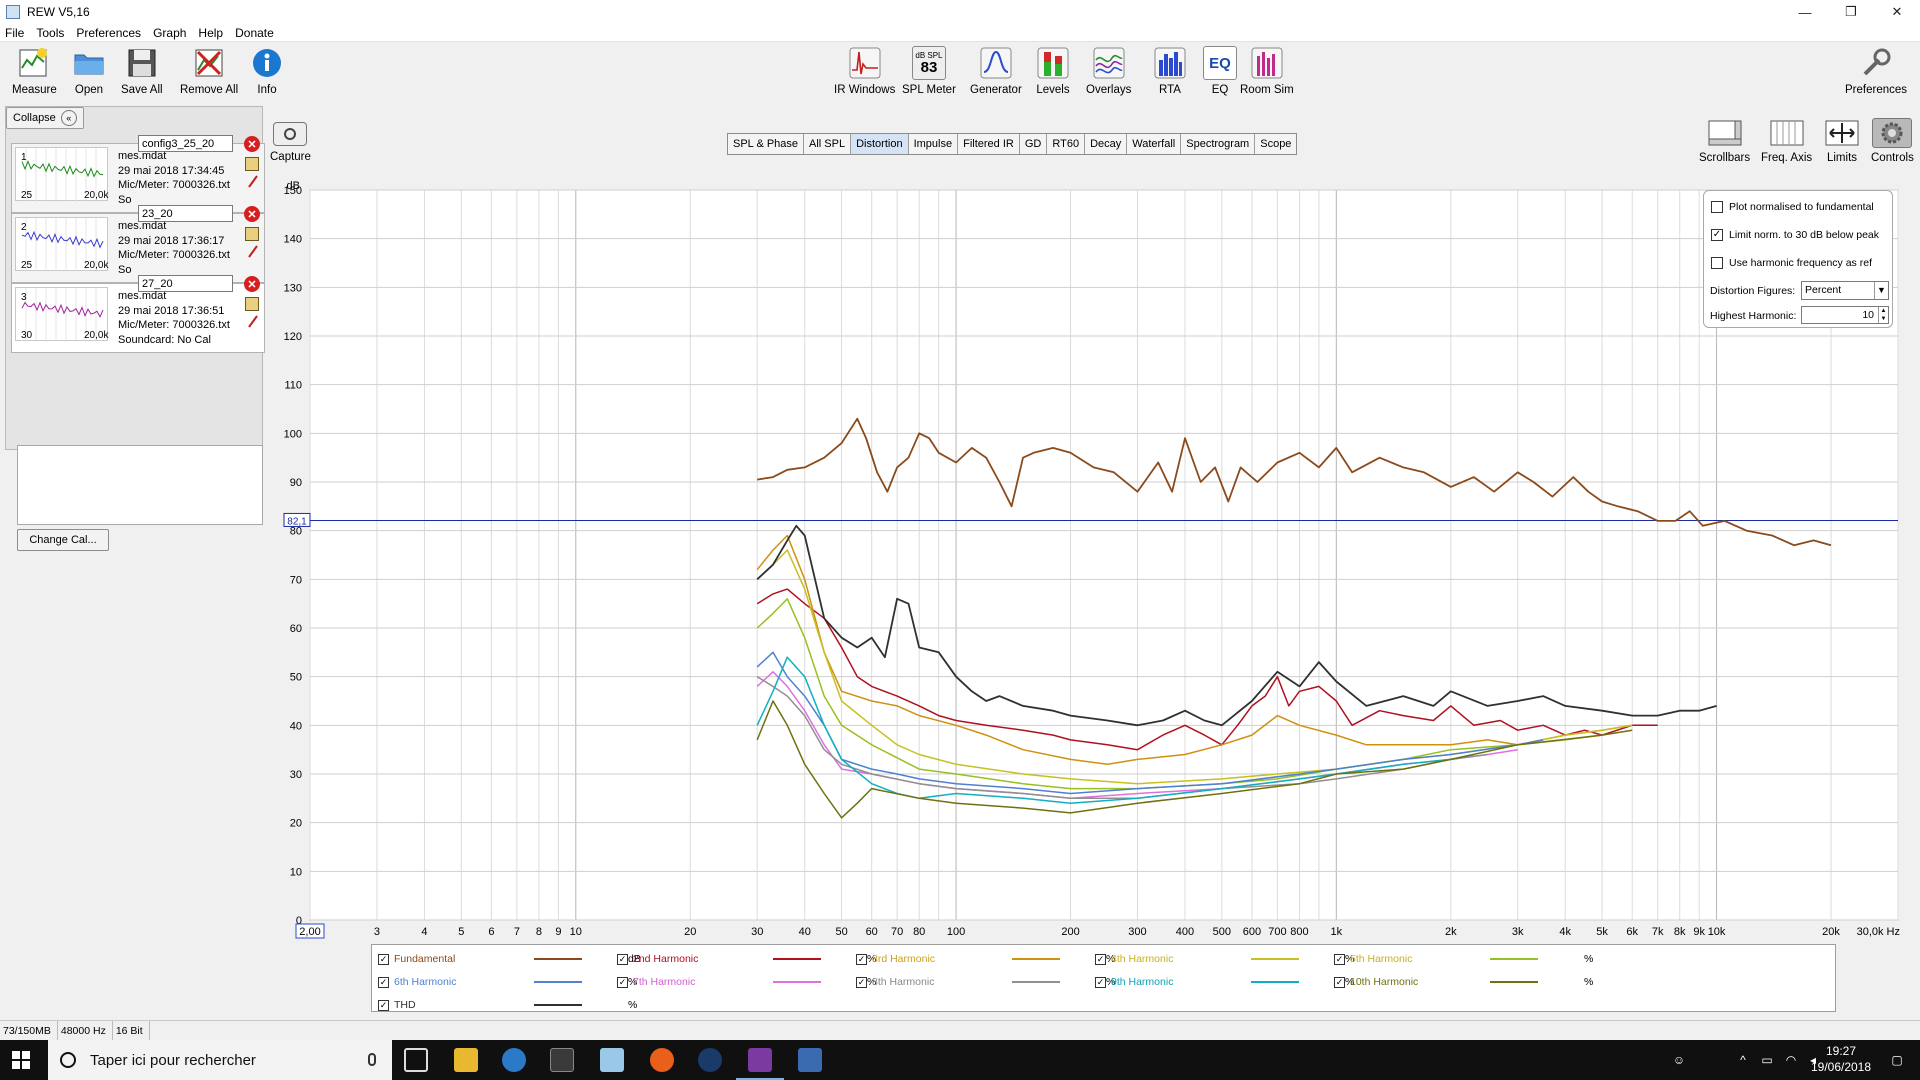 This screenshot has height=1080, width=1920. I want to click on file-explorer-icon, so click(466, 1060).